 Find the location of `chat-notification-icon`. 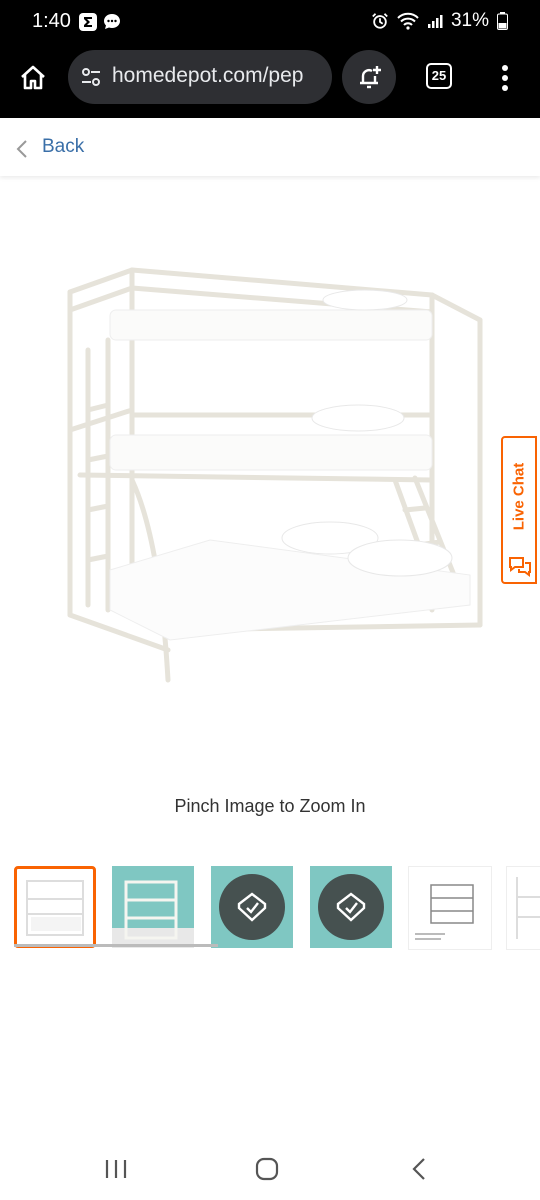

chat-notification-icon is located at coordinates (112, 21).